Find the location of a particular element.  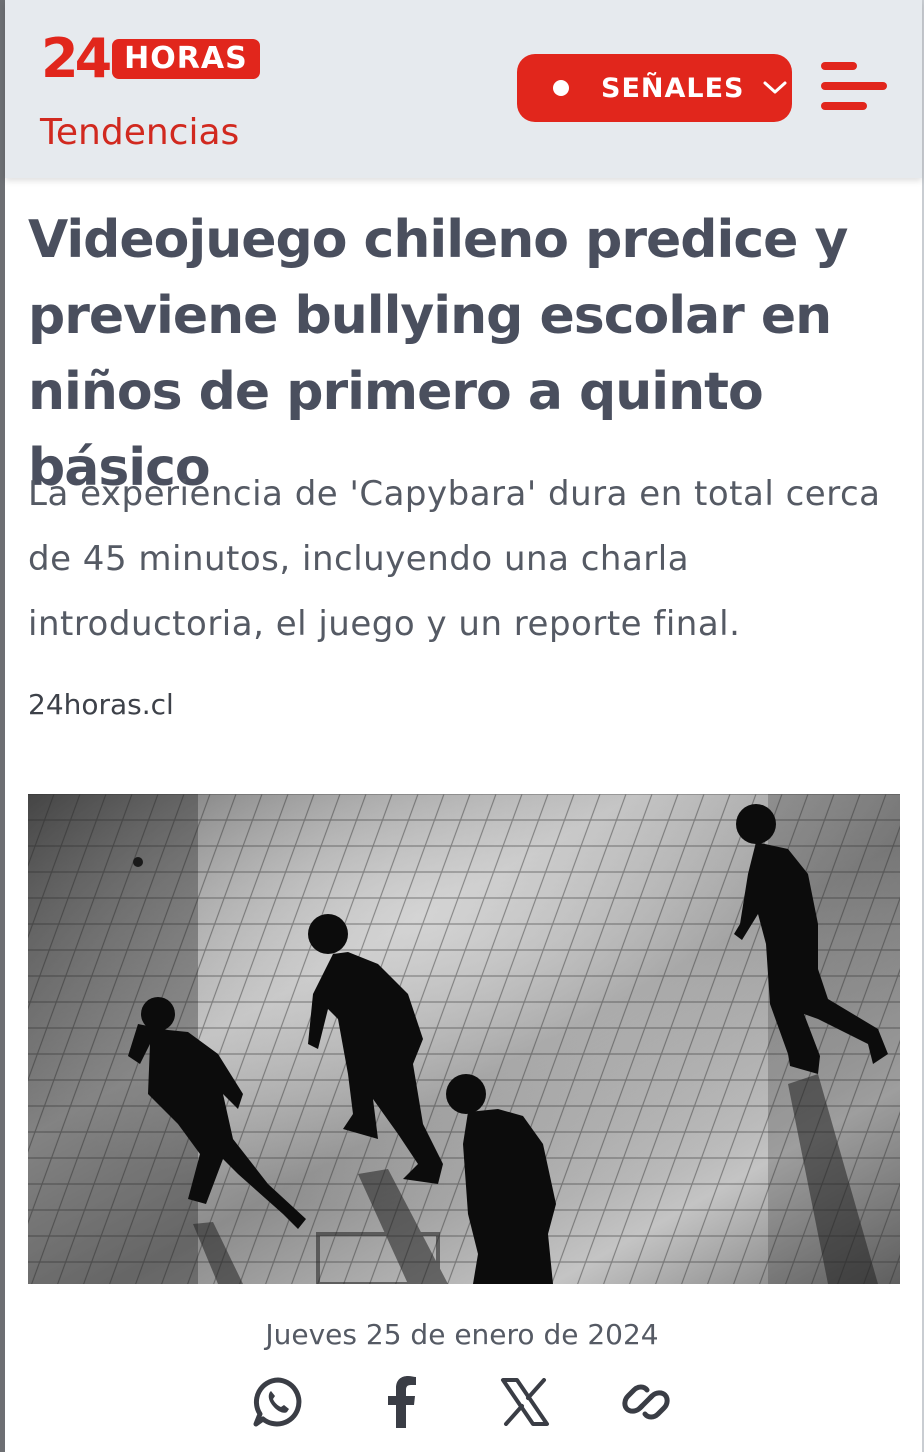

hamburger-menu-icon is located at coordinates (854, 88).